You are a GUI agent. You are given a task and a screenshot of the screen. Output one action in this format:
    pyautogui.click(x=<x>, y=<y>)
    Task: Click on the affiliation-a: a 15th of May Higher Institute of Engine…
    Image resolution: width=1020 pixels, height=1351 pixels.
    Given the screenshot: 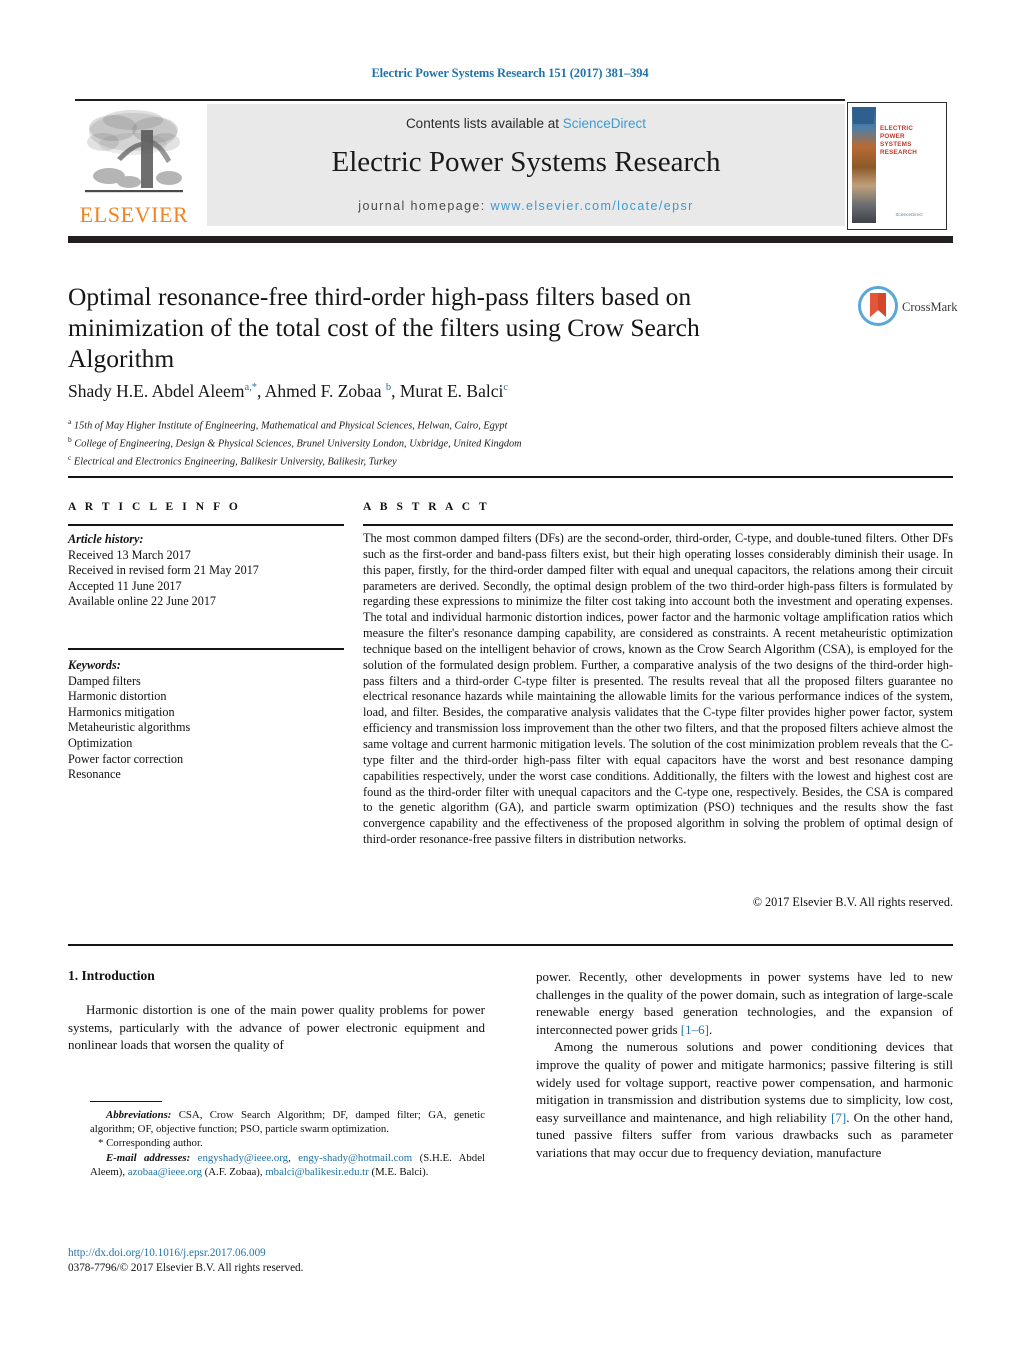 What is the action you would take?
    pyautogui.click(x=288, y=424)
    